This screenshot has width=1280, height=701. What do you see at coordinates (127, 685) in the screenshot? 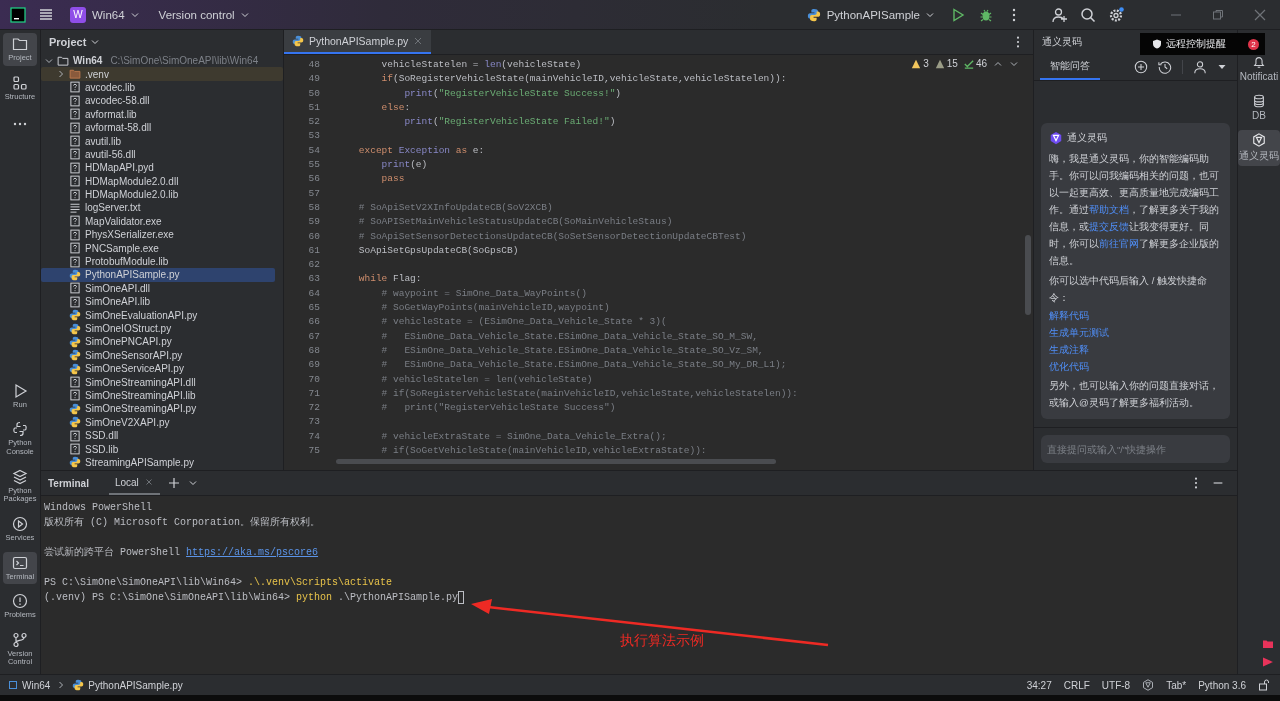
I see `breadcrumb: PythonAPISample.py` at bounding box center [127, 685].